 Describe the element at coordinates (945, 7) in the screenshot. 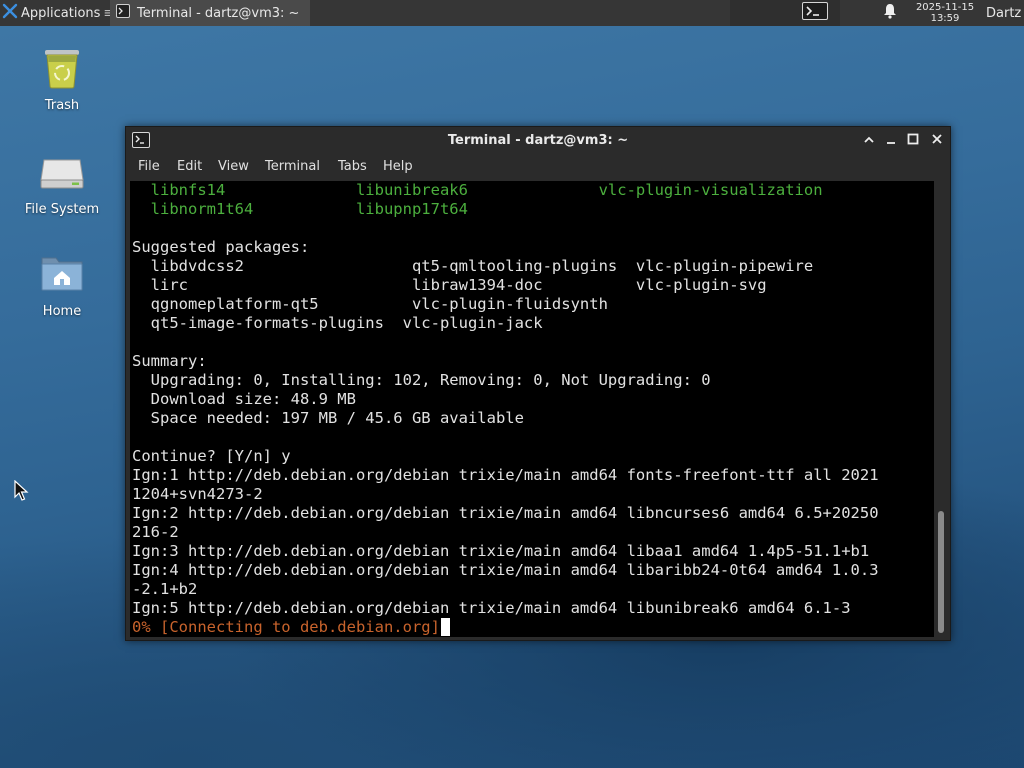

I see `clock-date: 2025-11-15` at that location.